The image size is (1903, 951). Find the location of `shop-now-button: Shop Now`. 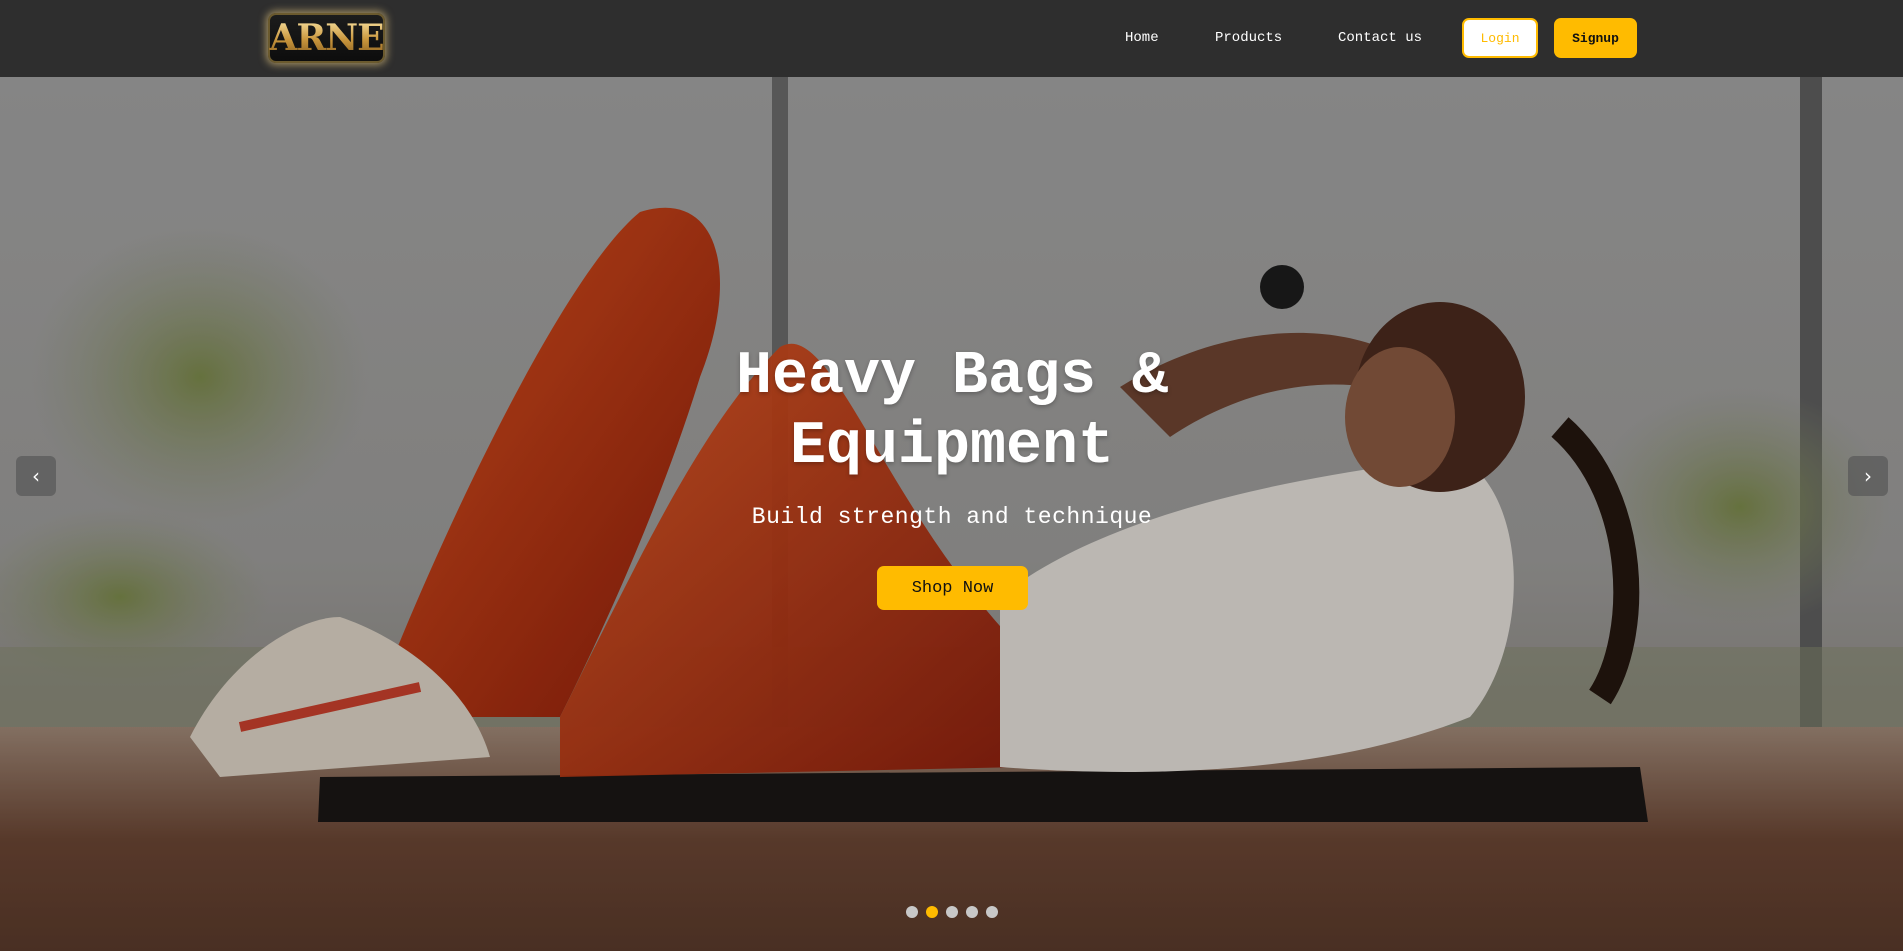

shop-now-button: Shop Now is located at coordinates (952, 588).